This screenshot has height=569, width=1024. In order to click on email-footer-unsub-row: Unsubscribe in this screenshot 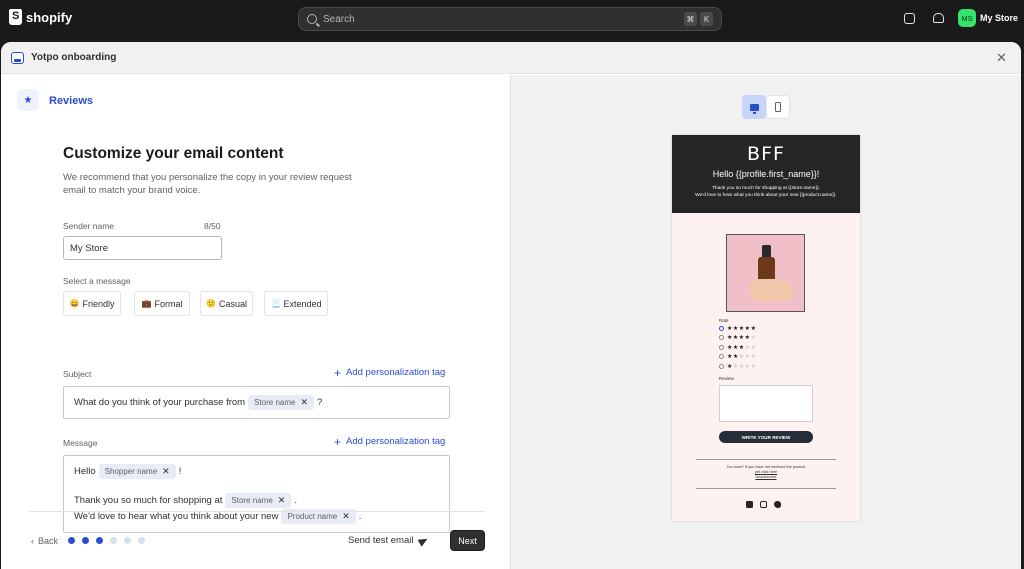, I will do `click(766, 477)`.